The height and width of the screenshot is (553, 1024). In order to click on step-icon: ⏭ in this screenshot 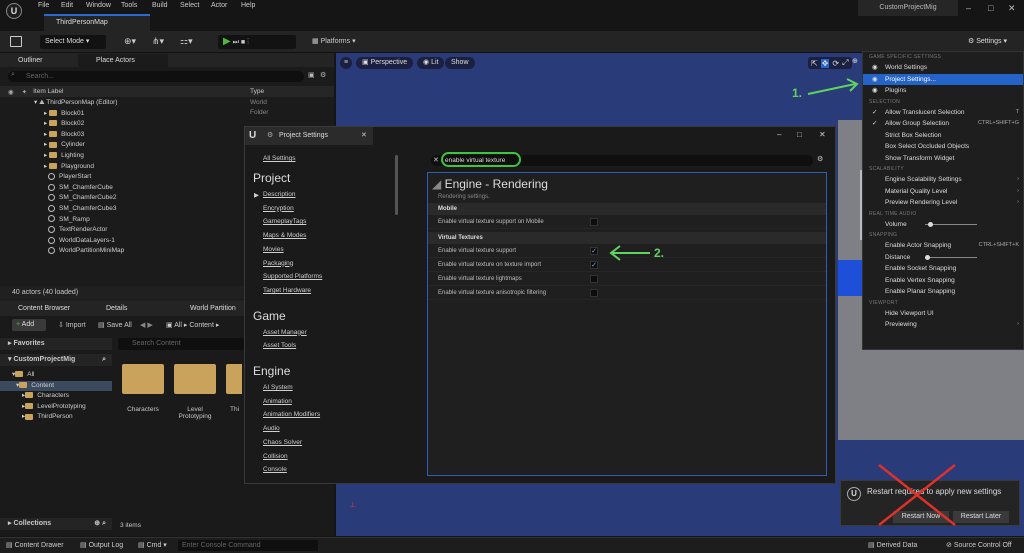, I will do `click(236, 42)`.